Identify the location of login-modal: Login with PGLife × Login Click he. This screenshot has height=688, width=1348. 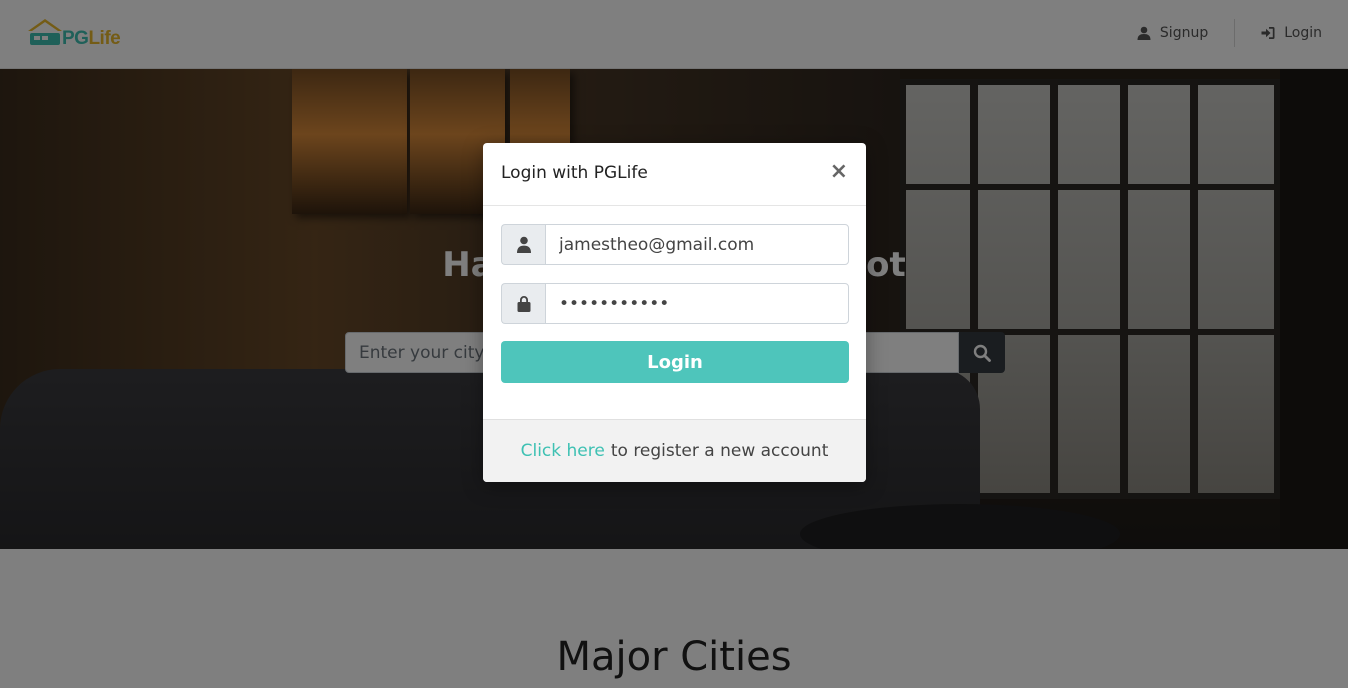
(674, 312).